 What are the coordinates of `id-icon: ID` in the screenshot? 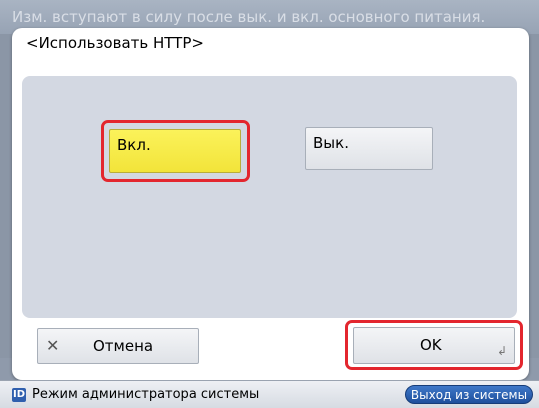 It's located at (19, 395).